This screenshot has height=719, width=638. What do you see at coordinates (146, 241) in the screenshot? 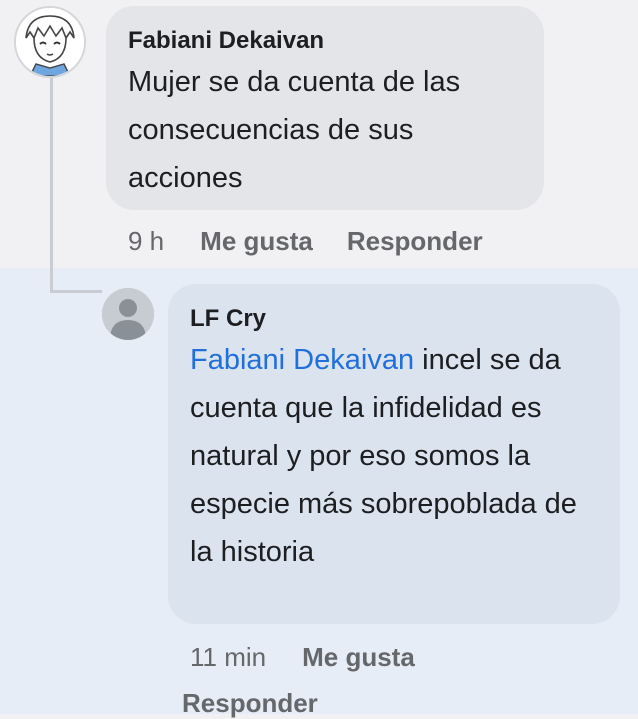
I see `comment-time: 9 h` at bounding box center [146, 241].